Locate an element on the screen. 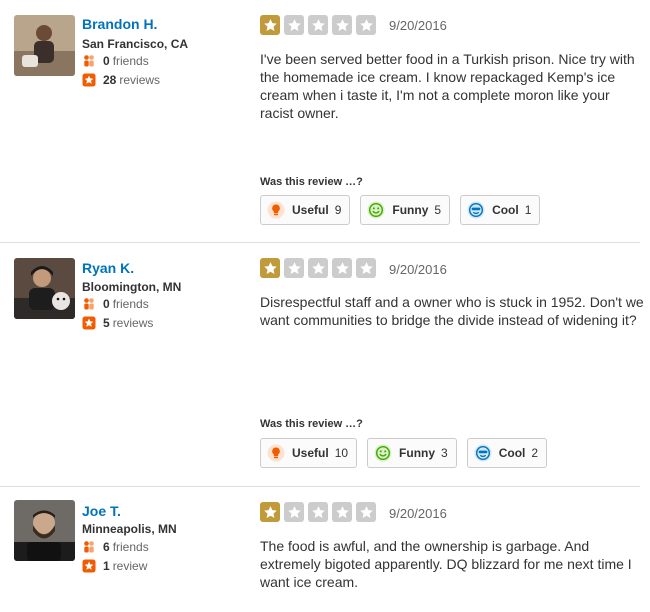  reviews-count: 1 review is located at coordinates (114, 566).